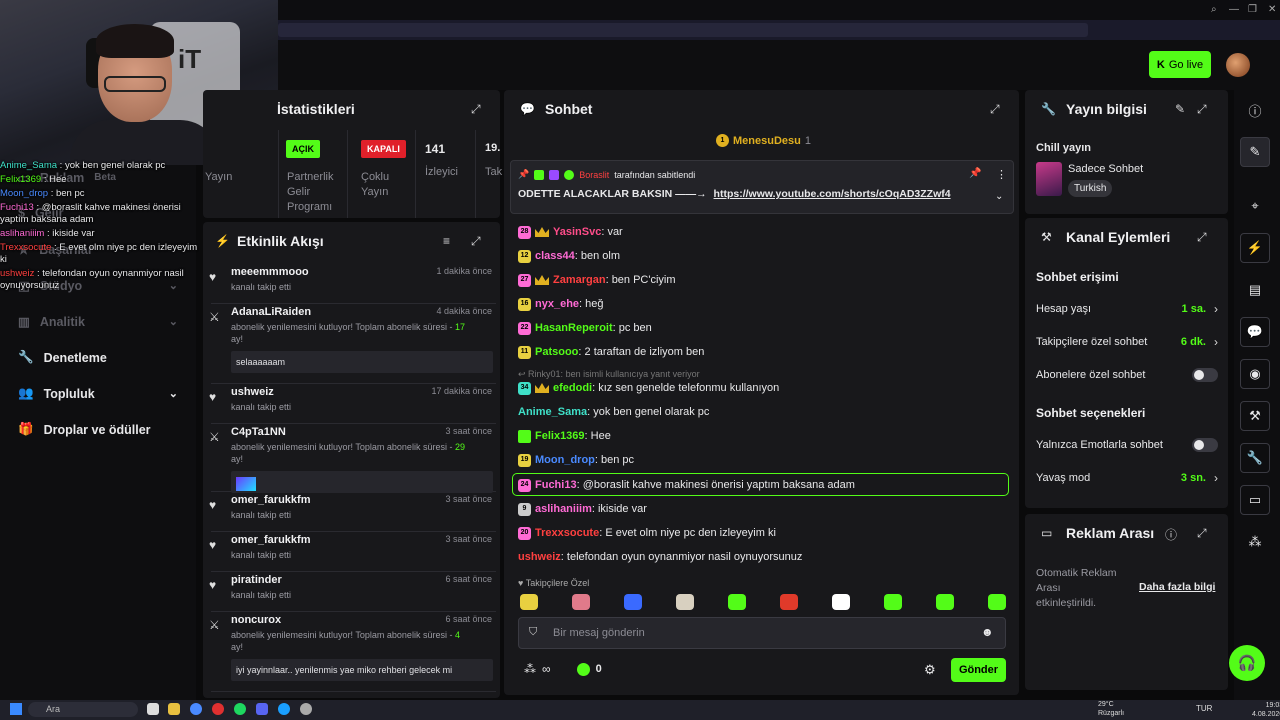 Image resolution: width=1280 pixels, height=720 pixels. I want to click on steam-icon, so click(284, 709).